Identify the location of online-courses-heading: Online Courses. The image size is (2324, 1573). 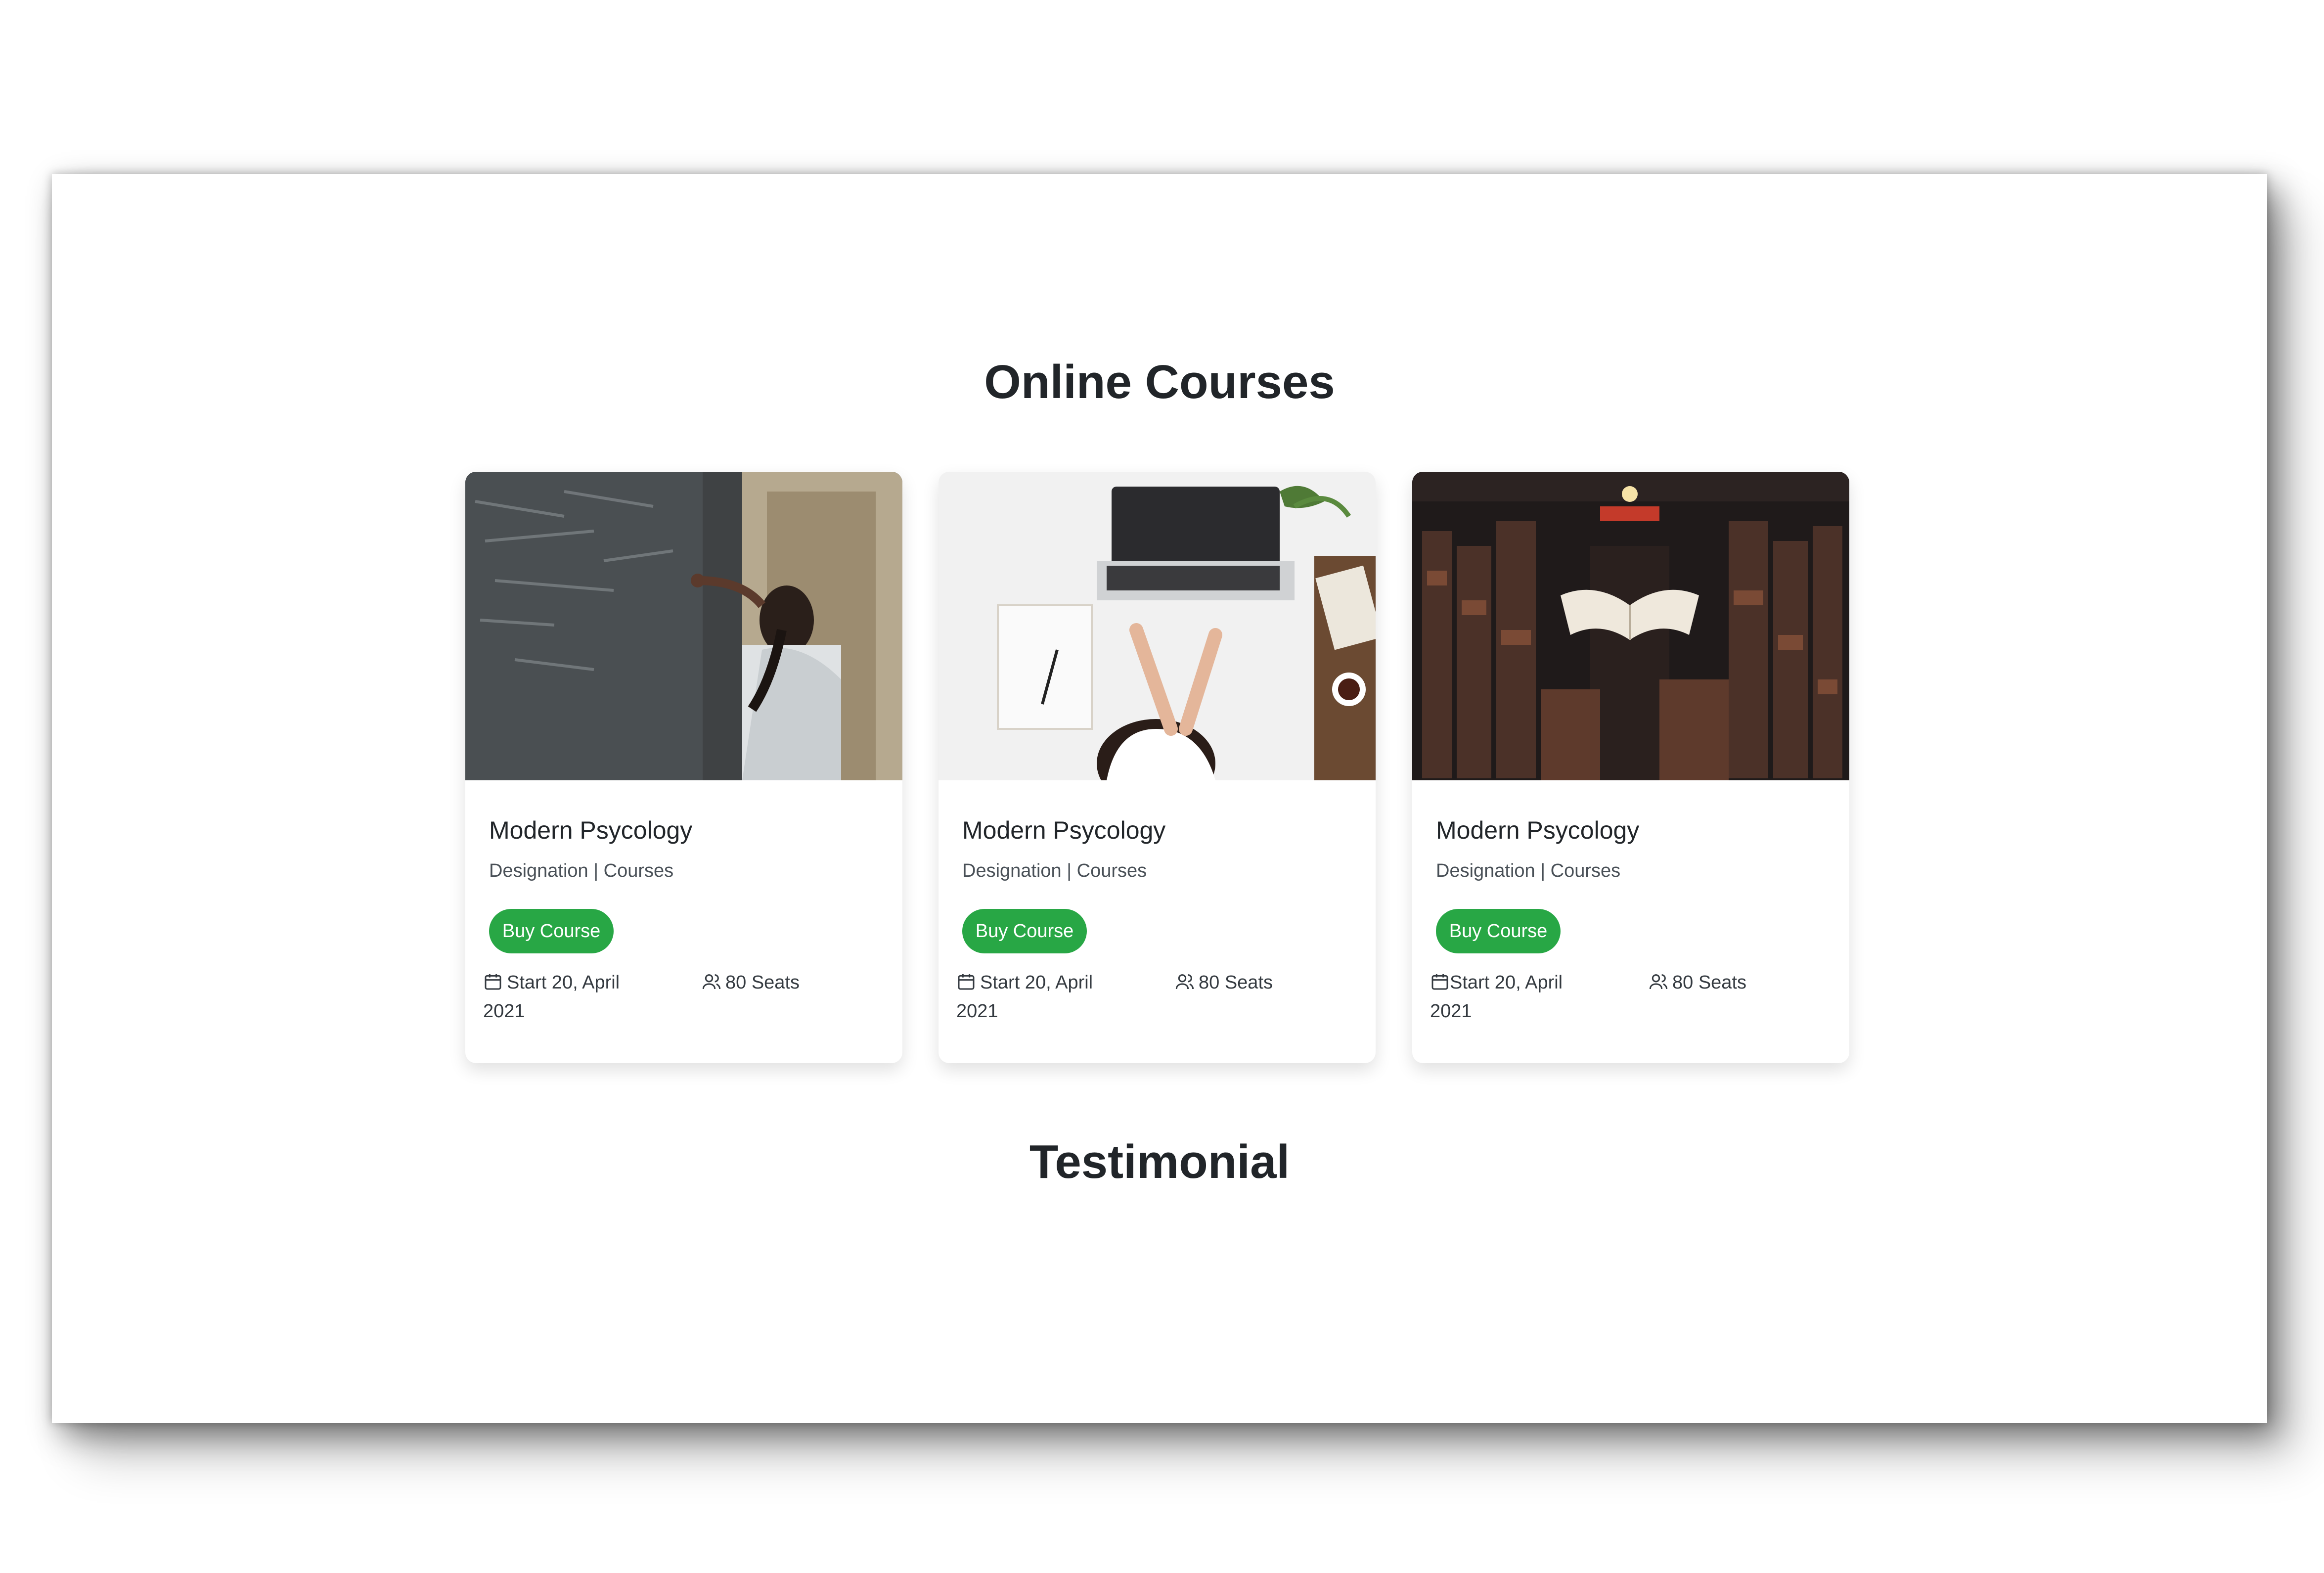
(1160, 382).